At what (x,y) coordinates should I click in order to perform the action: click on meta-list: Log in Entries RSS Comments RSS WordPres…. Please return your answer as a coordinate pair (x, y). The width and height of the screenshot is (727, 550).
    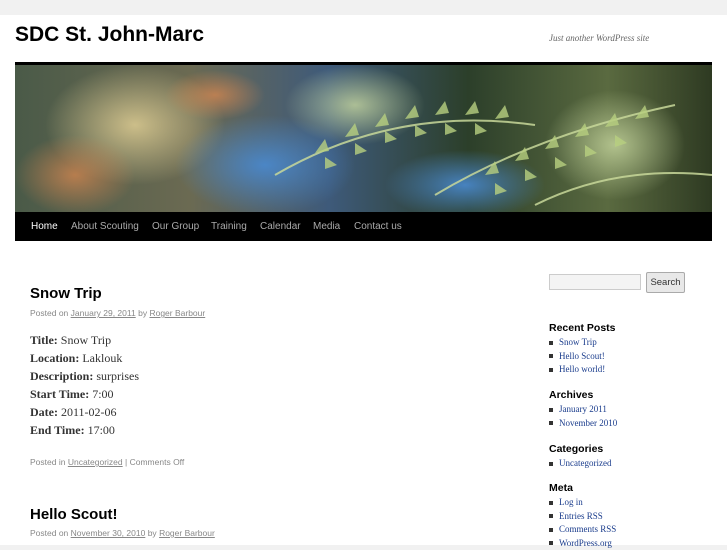
    Looking at the image, I should click on (582, 523).